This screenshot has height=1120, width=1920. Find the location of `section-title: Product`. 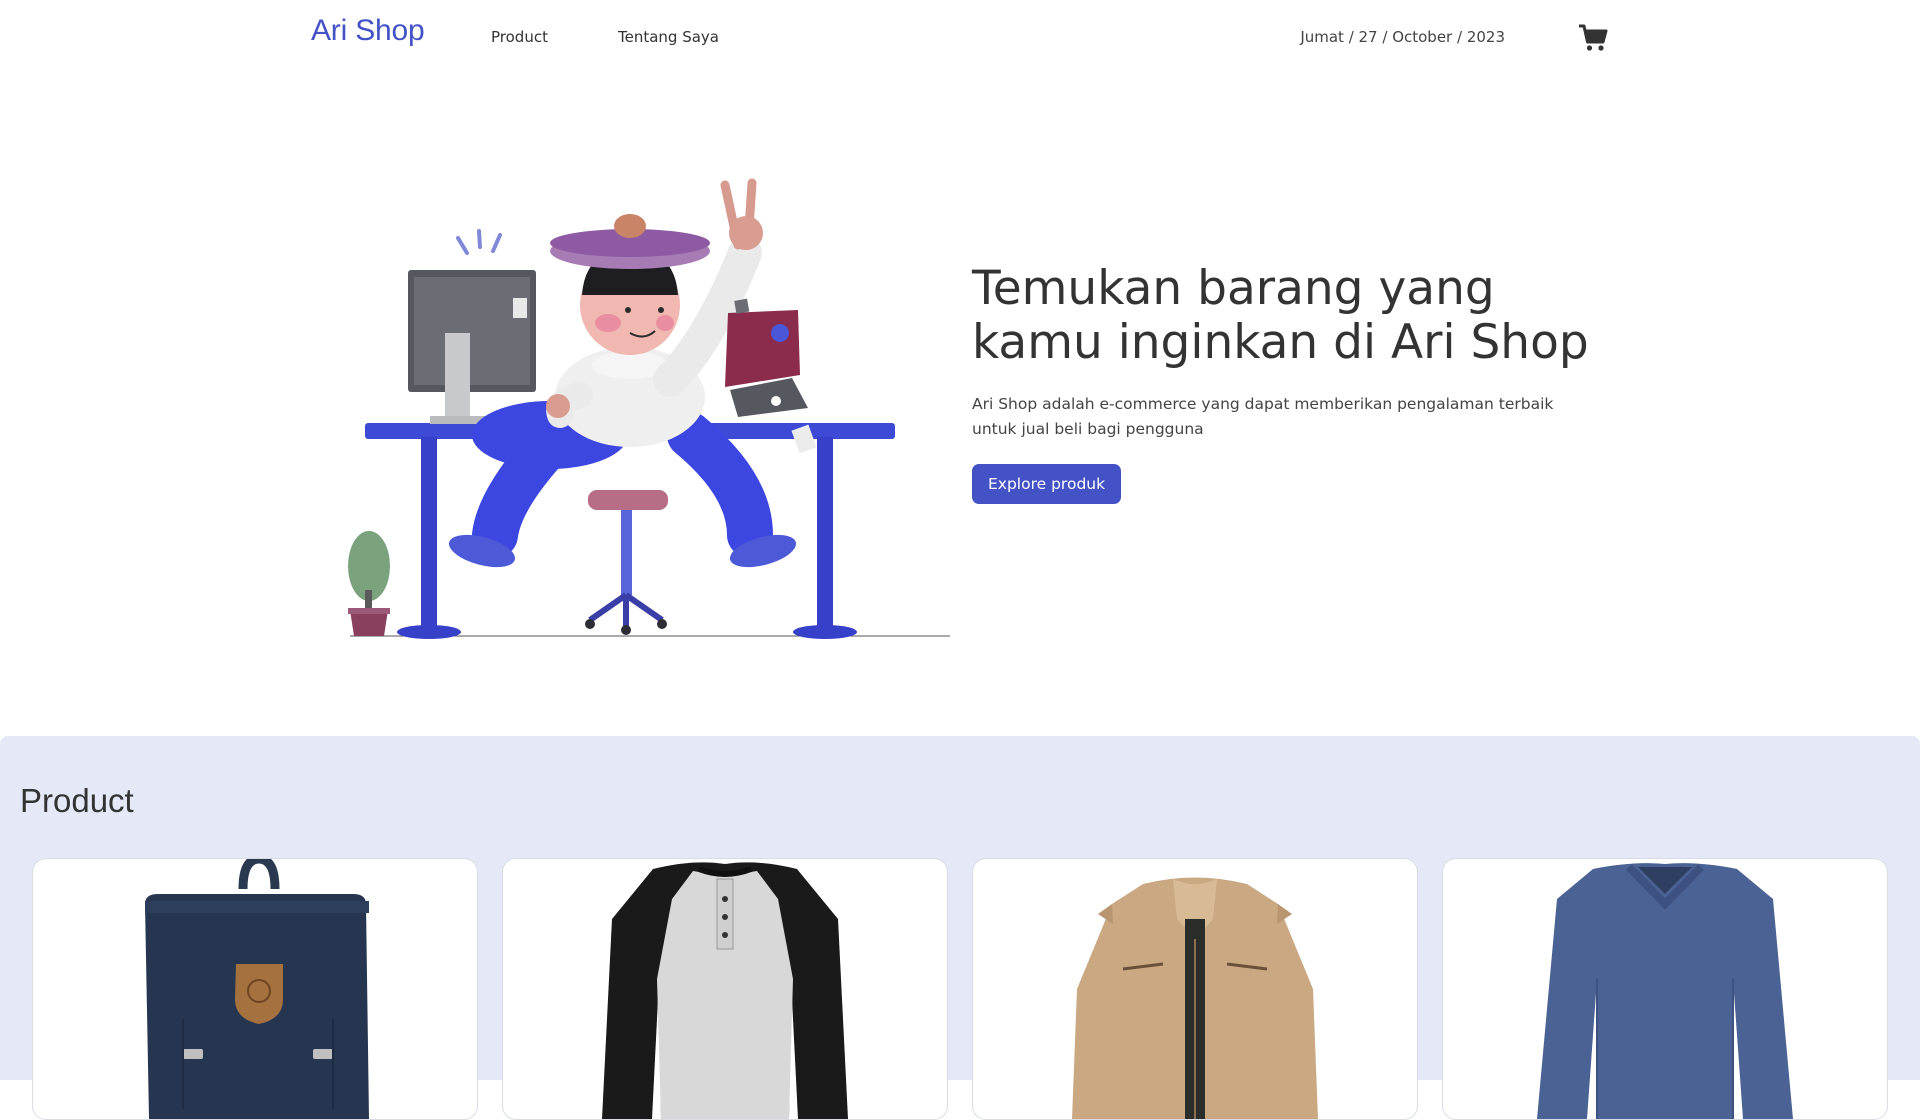

section-title: Product is located at coordinates (77, 800).